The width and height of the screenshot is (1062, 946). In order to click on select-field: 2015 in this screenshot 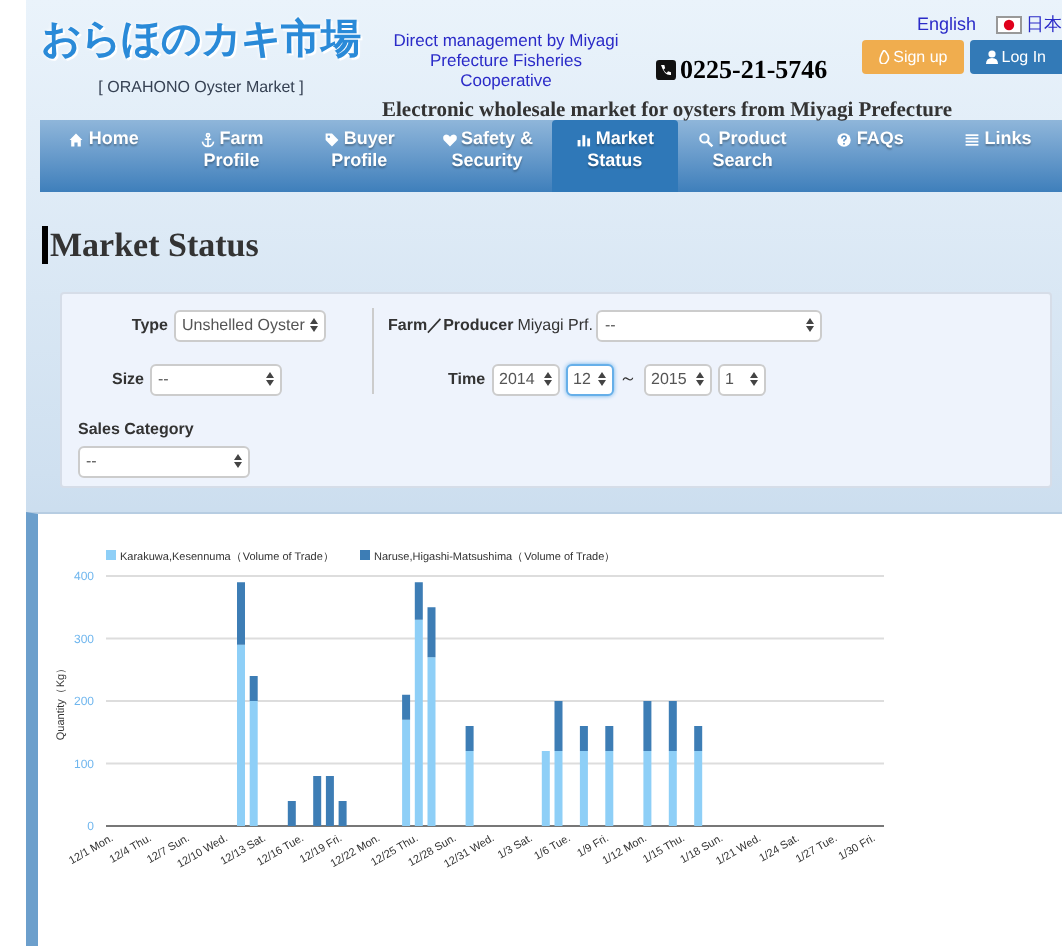, I will do `click(677, 379)`.